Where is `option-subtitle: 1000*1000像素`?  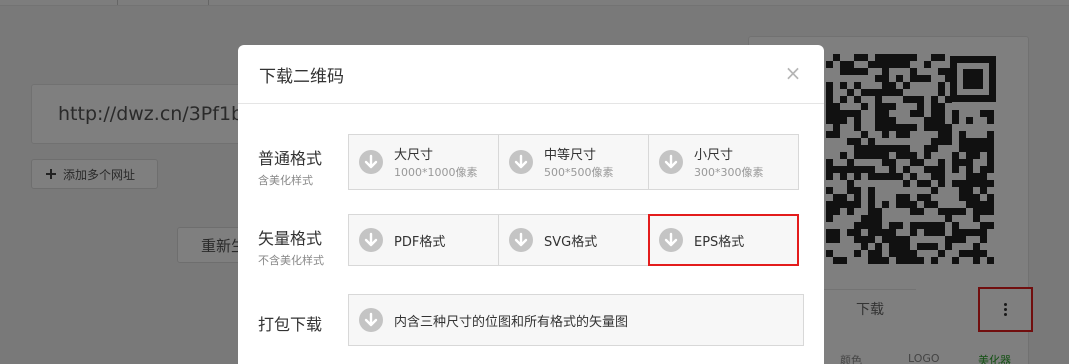
option-subtitle: 1000*1000像素 is located at coordinates (436, 172).